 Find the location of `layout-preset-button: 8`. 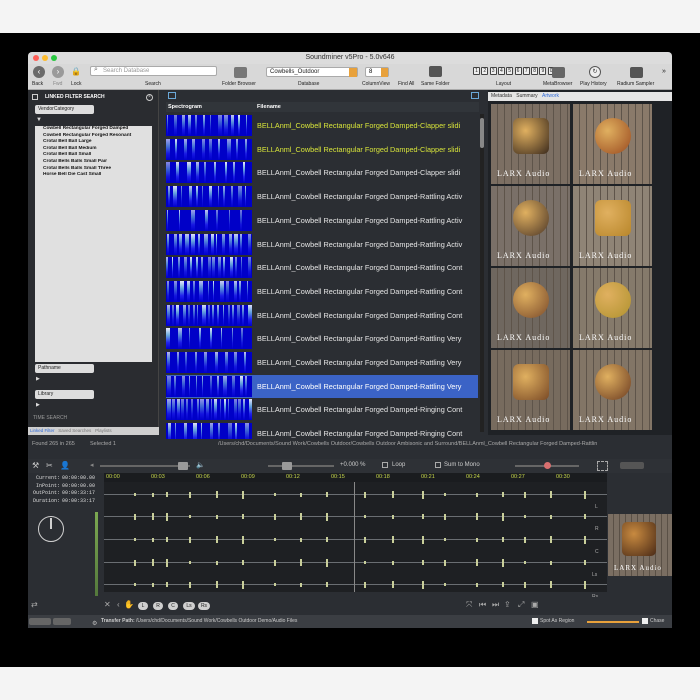

layout-preset-button: 8 is located at coordinates (535, 71).